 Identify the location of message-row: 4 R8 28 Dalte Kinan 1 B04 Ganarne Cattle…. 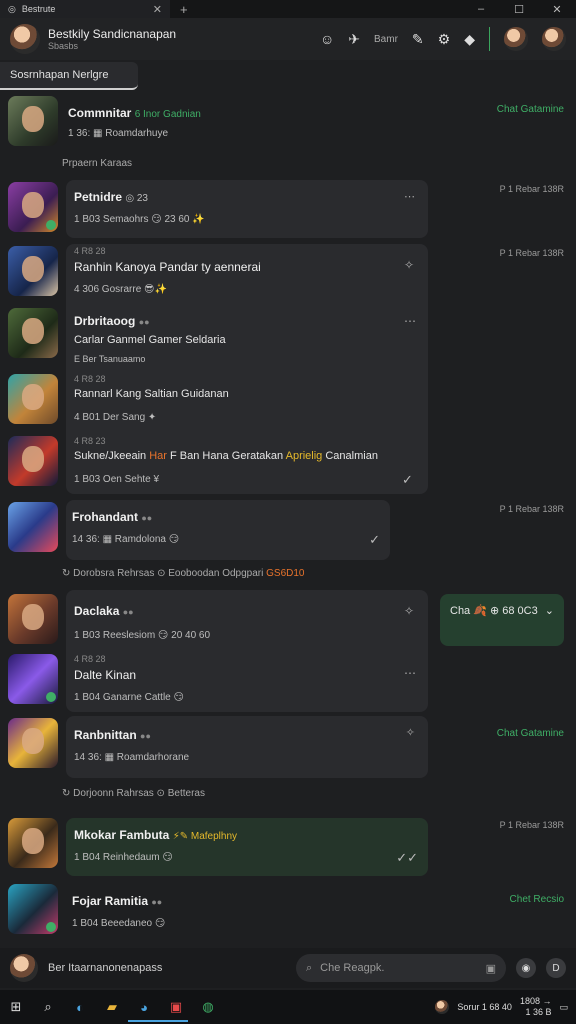
(288, 682).